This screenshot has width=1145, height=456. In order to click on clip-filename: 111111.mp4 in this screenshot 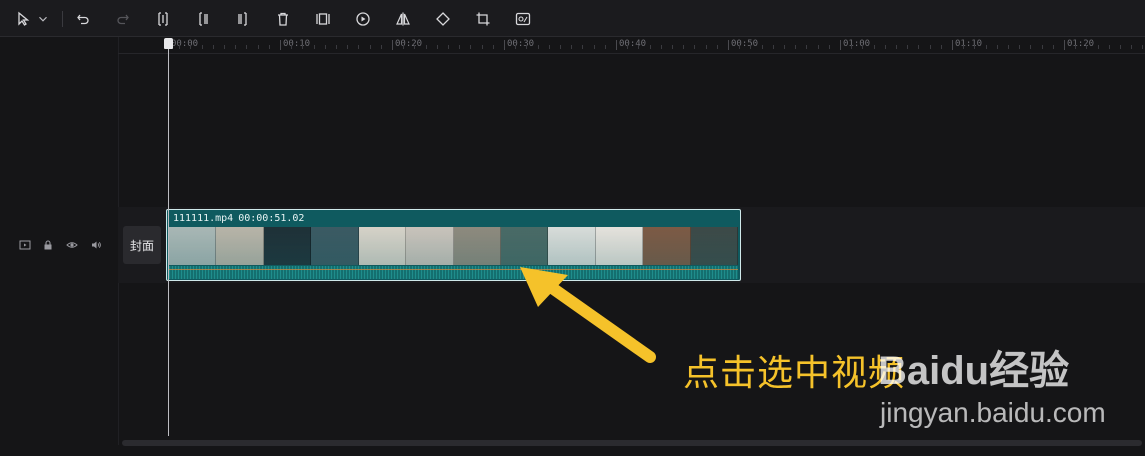, I will do `click(203, 218)`.